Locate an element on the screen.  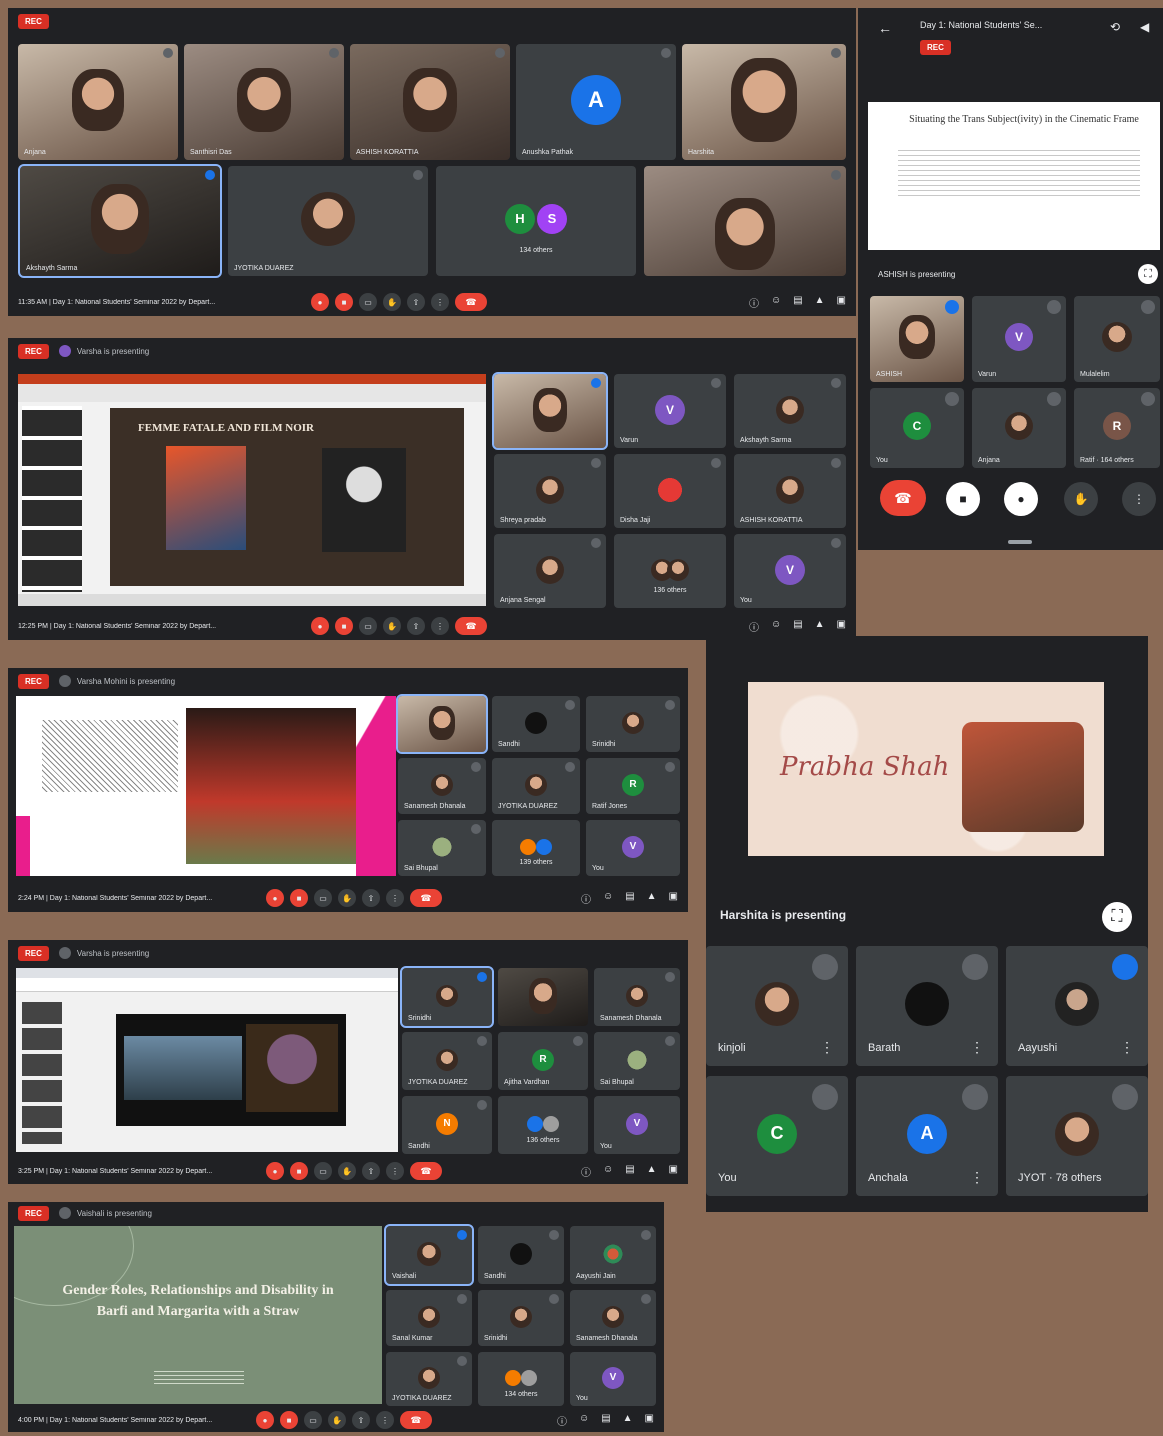
participant-tile: 134 others is located at coordinates (521, 1379).